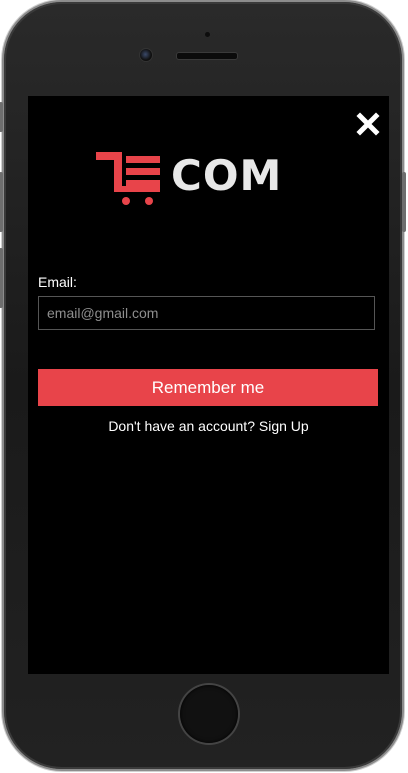  I want to click on ecom-logo: COM, so click(194, 179).